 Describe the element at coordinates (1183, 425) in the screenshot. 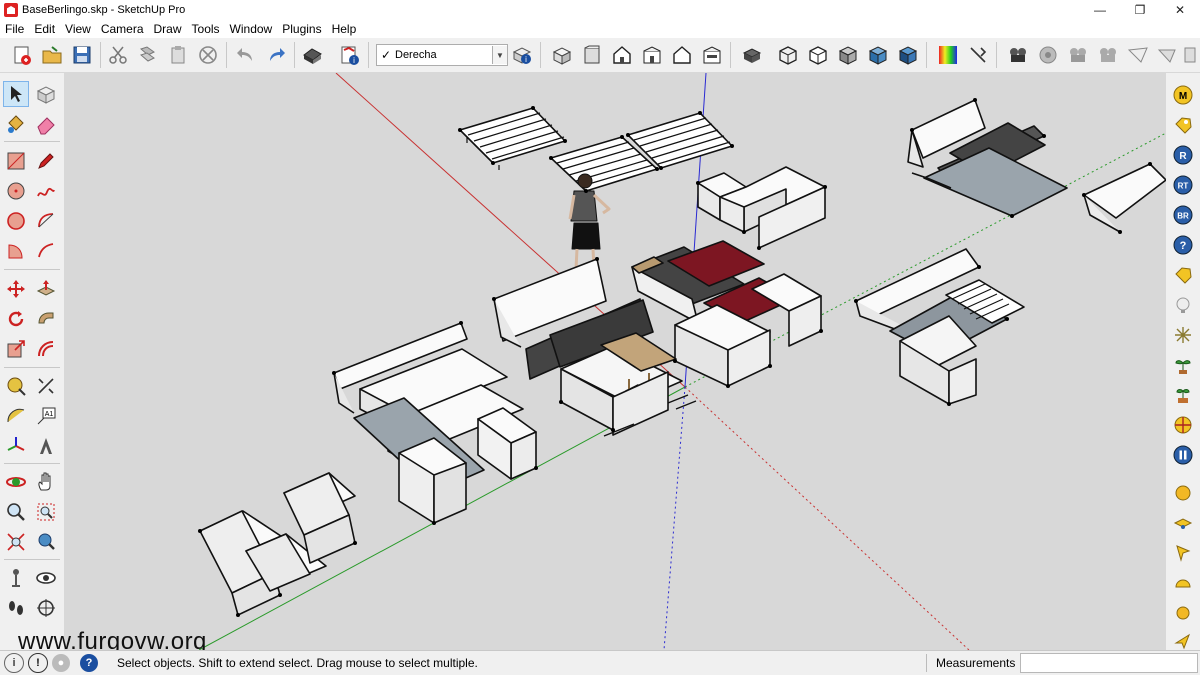

I see `compass-target-icon` at that location.